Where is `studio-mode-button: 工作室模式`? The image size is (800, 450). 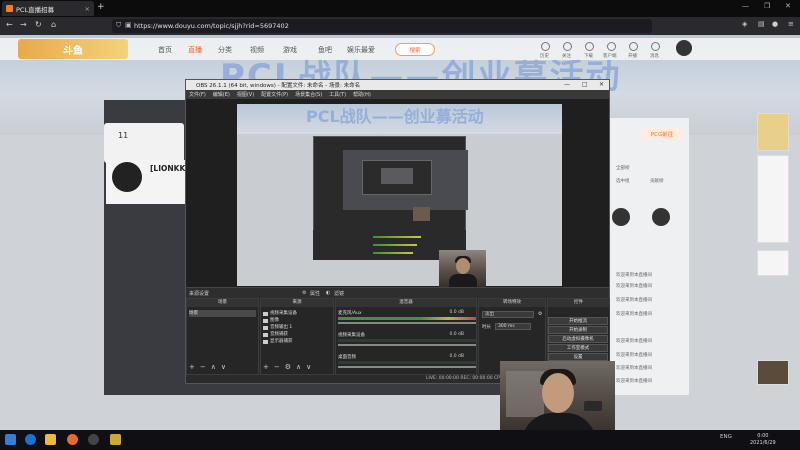 studio-mode-button: 工作室模式 is located at coordinates (578, 348).